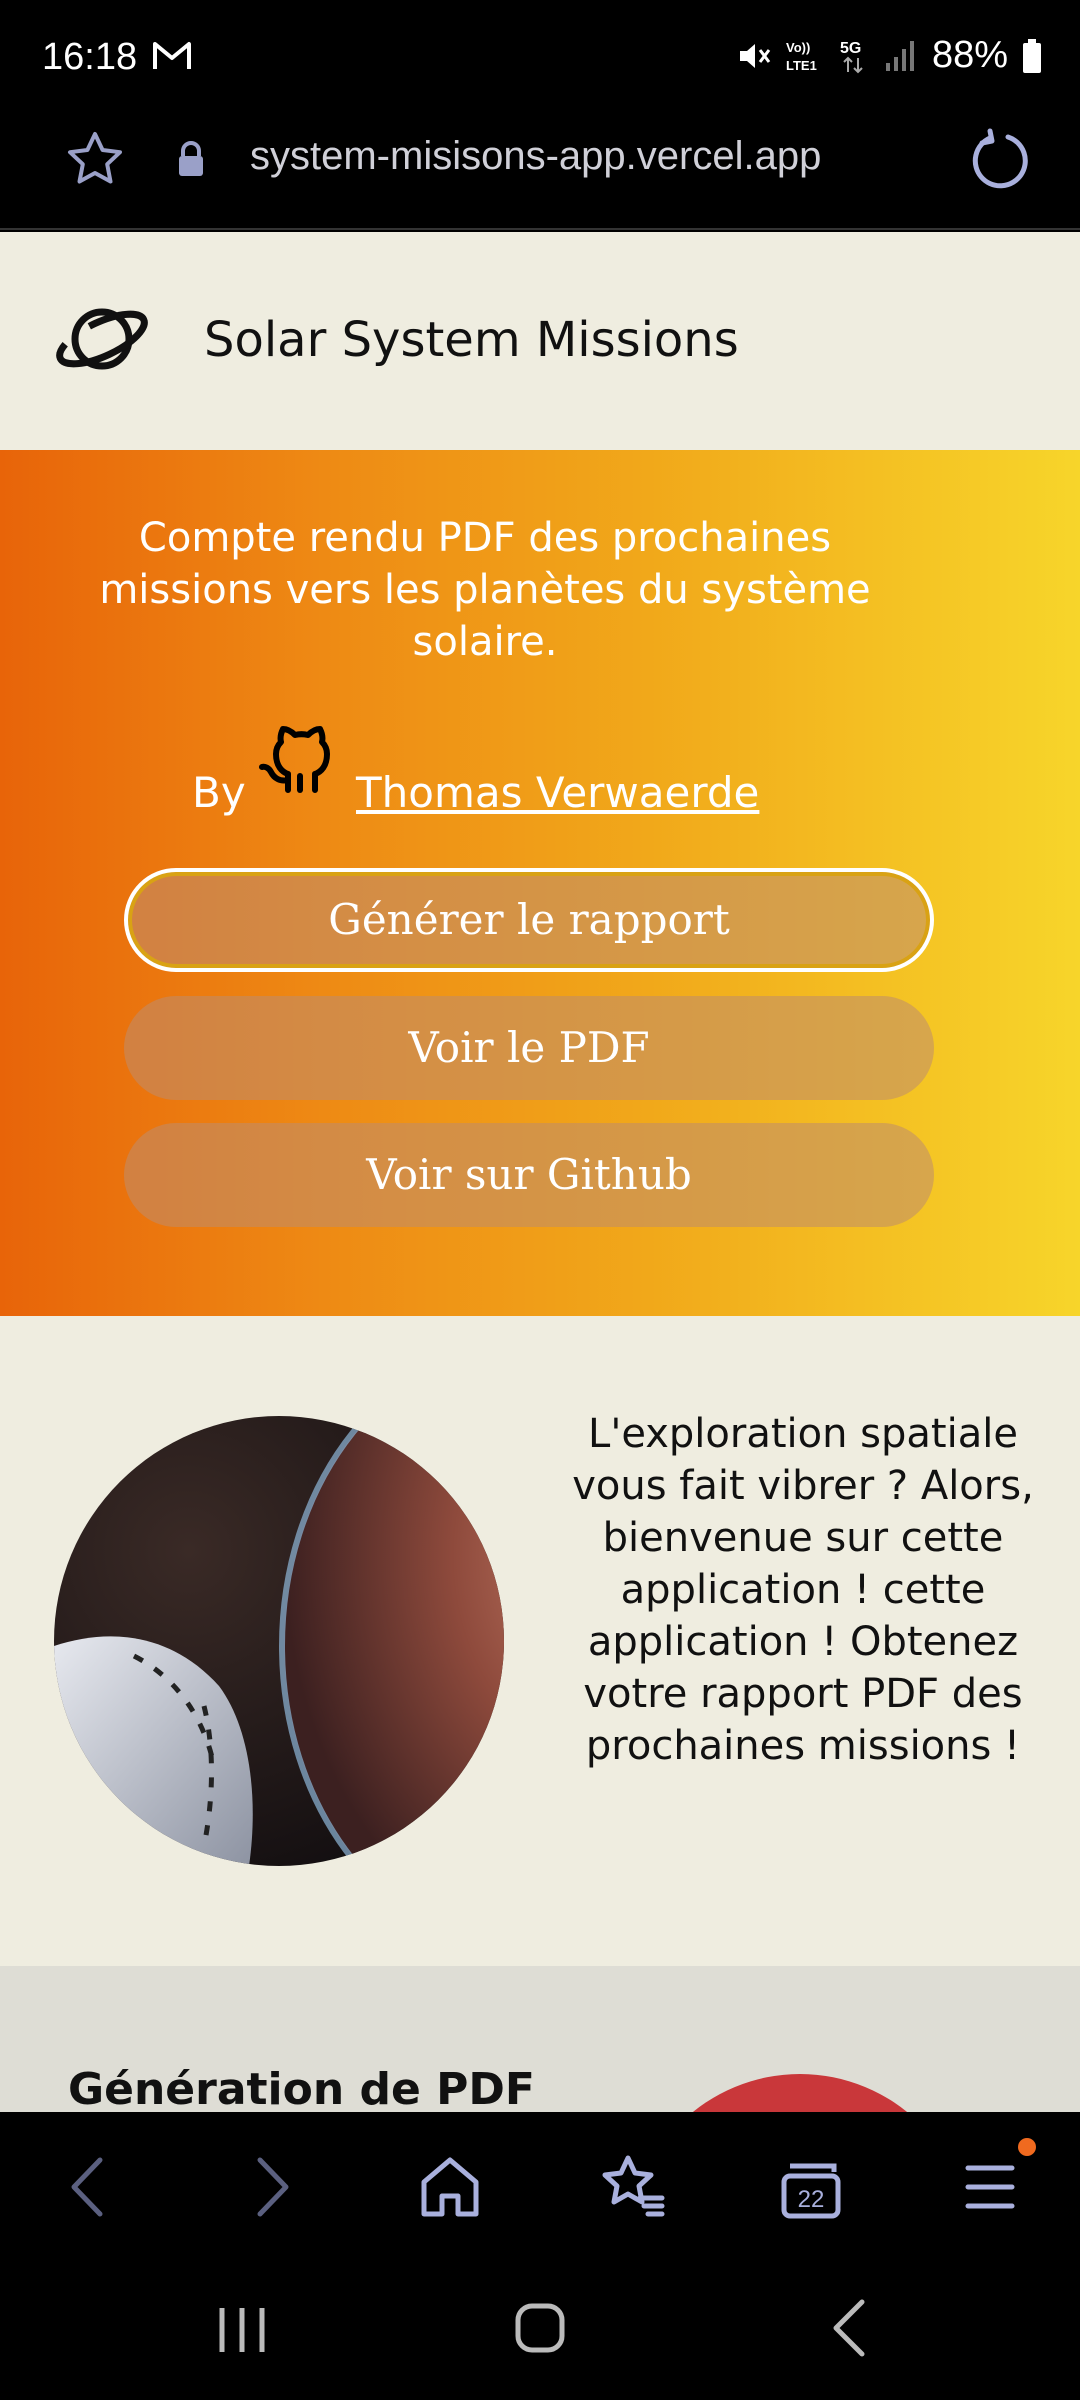 The height and width of the screenshot is (2400, 1080). What do you see at coordinates (811, 2199) in the screenshot?
I see `tab-count: 22` at bounding box center [811, 2199].